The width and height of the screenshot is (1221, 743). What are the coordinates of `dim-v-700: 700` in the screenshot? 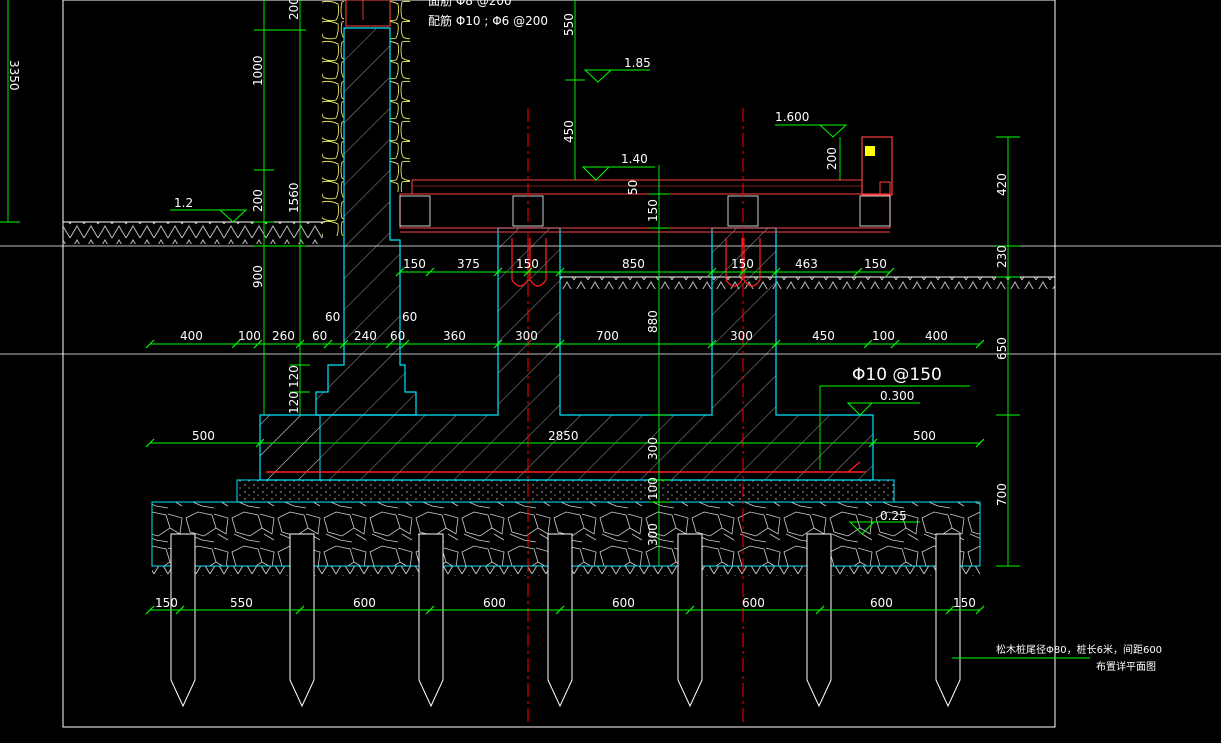 It's located at (1002, 494).